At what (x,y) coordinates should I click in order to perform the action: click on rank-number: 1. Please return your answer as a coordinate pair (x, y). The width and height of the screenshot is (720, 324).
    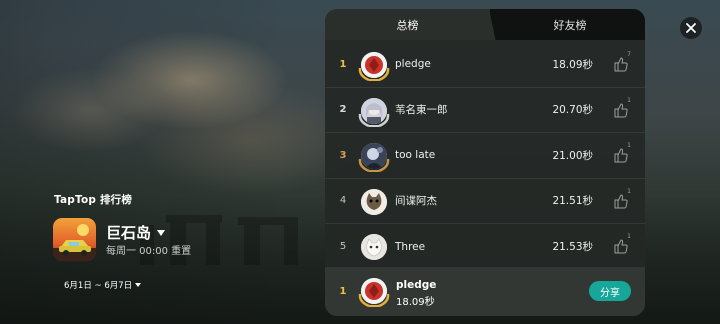
    Looking at the image, I should click on (343, 64).